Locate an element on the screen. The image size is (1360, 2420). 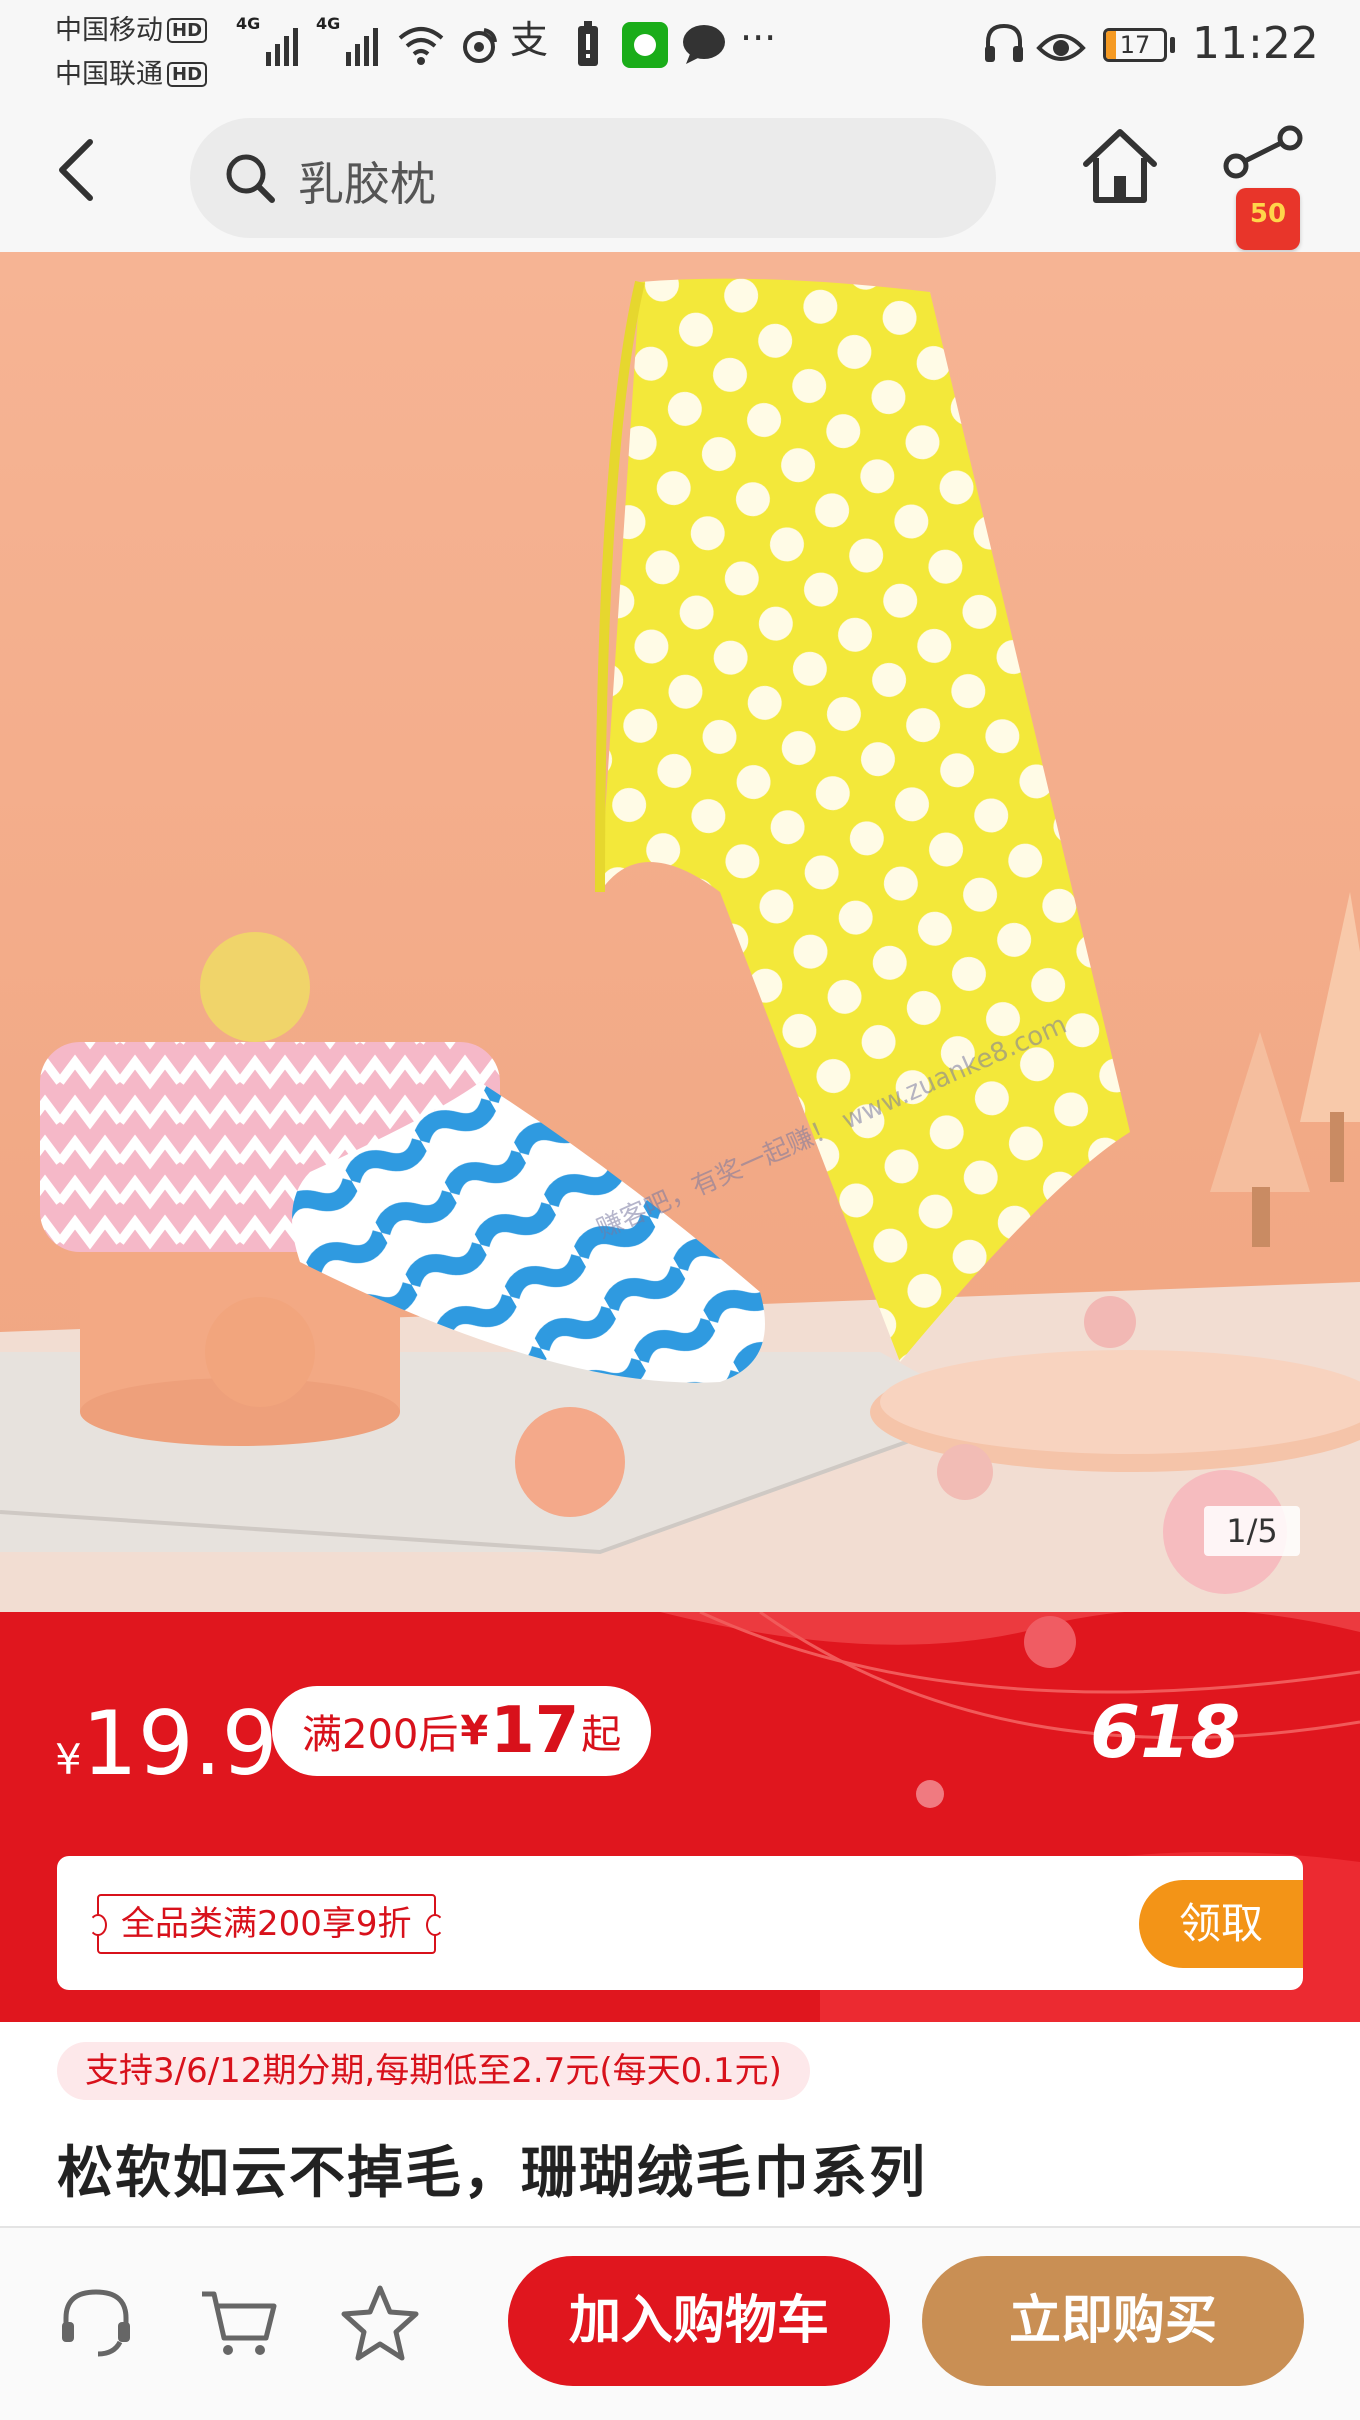
battery-level: 17 is located at coordinates (1135, 45).